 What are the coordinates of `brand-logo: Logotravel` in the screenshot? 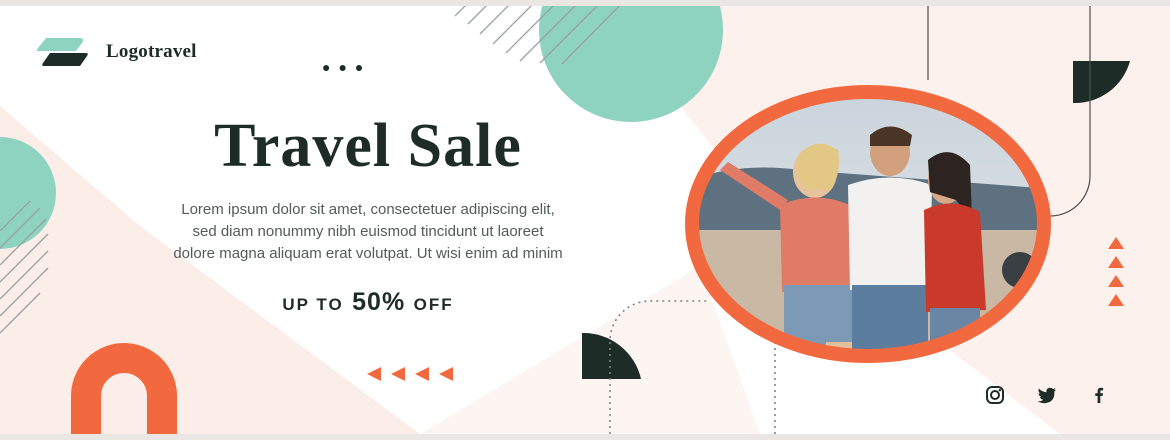 It's located at (116, 52).